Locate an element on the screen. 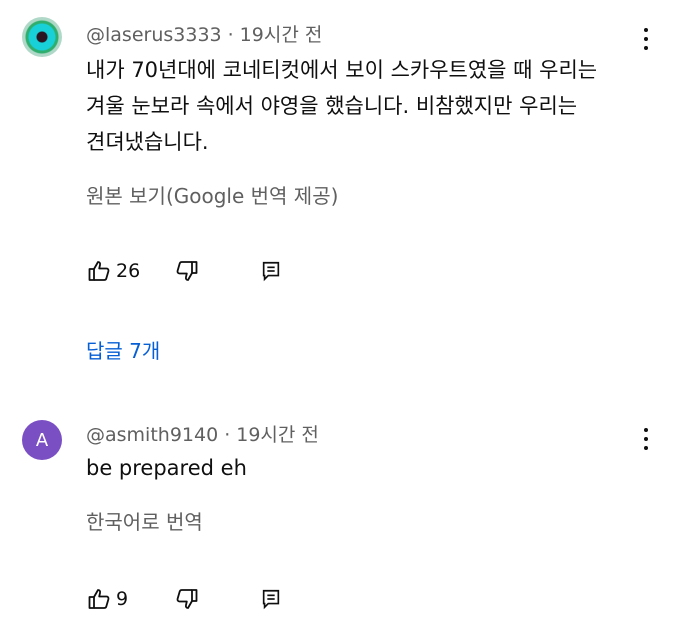  comment-text: be prepared eh is located at coordinates (366, 468).